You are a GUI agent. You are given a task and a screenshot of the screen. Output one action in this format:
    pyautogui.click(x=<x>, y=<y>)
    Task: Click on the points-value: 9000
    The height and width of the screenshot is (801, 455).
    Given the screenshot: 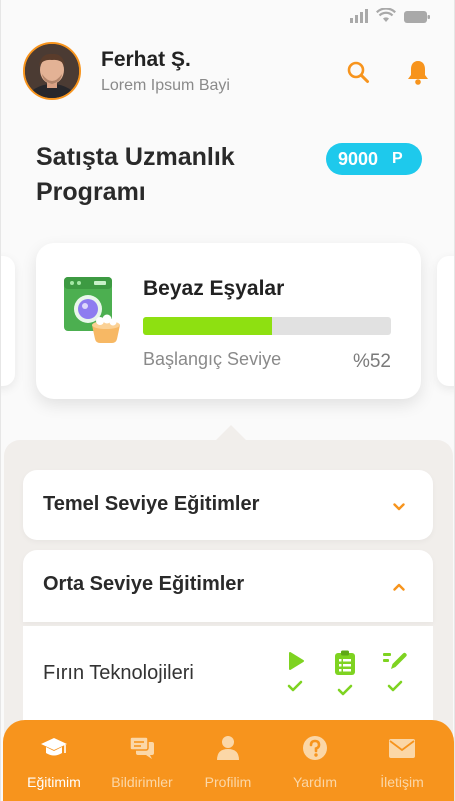 What is the action you would take?
    pyautogui.click(x=358, y=158)
    